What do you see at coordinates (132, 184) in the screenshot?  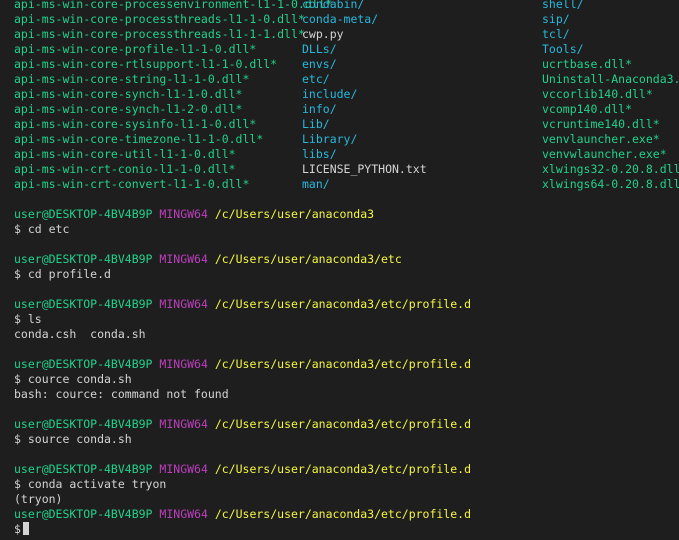 I see `listing-file: api-ms-win-crt-convert-l1-1-0.dll*` at bounding box center [132, 184].